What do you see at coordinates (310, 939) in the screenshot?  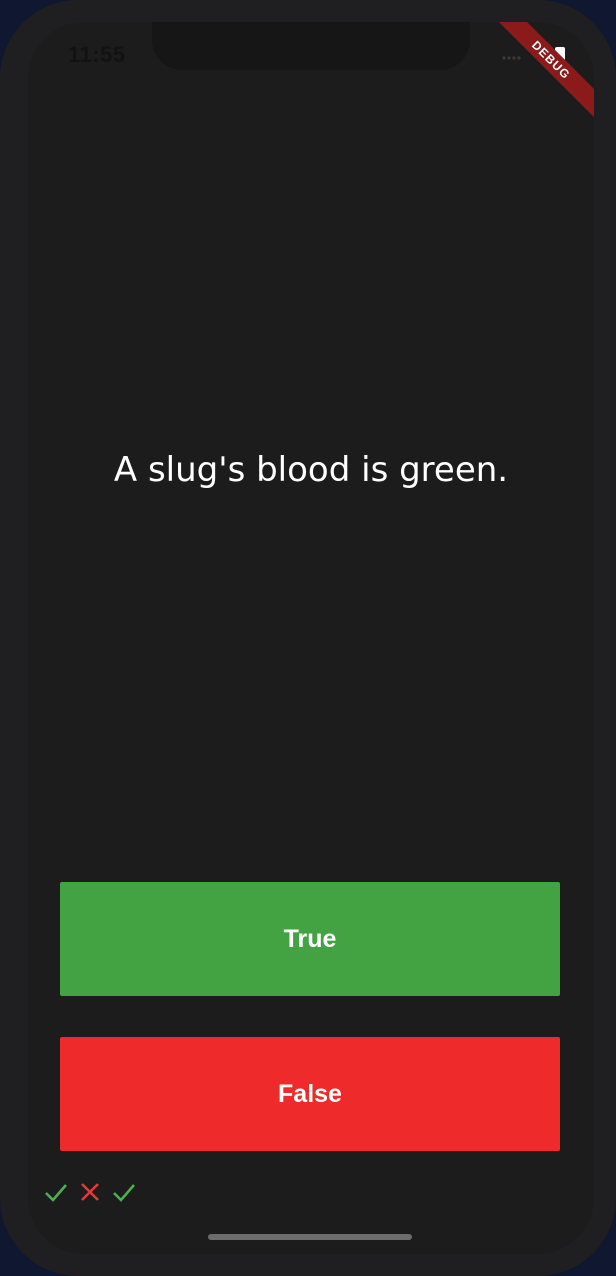 I see `true-button: True` at bounding box center [310, 939].